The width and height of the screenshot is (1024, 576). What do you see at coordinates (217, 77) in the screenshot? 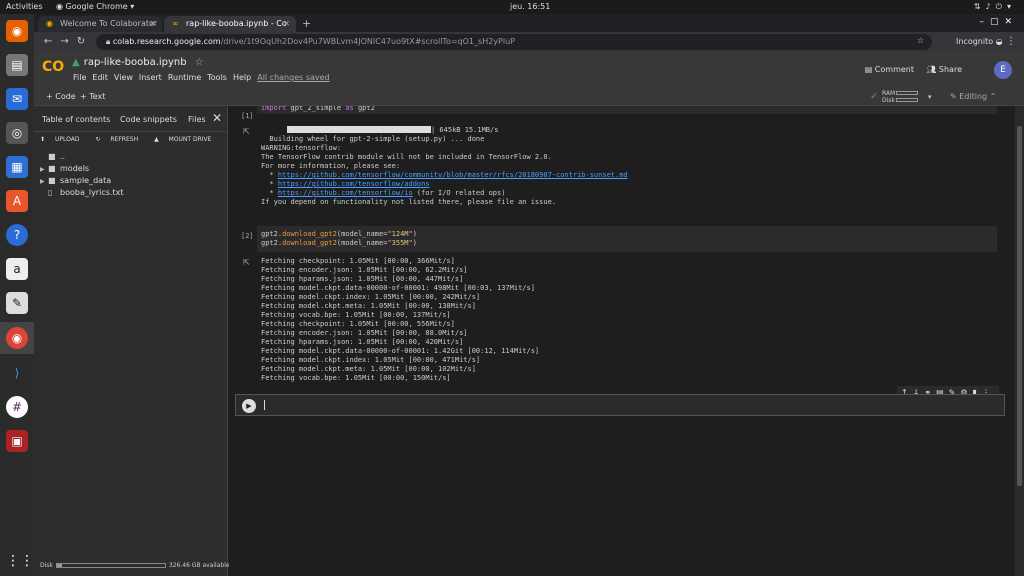
I see `menu-tools: Tools` at bounding box center [217, 77].